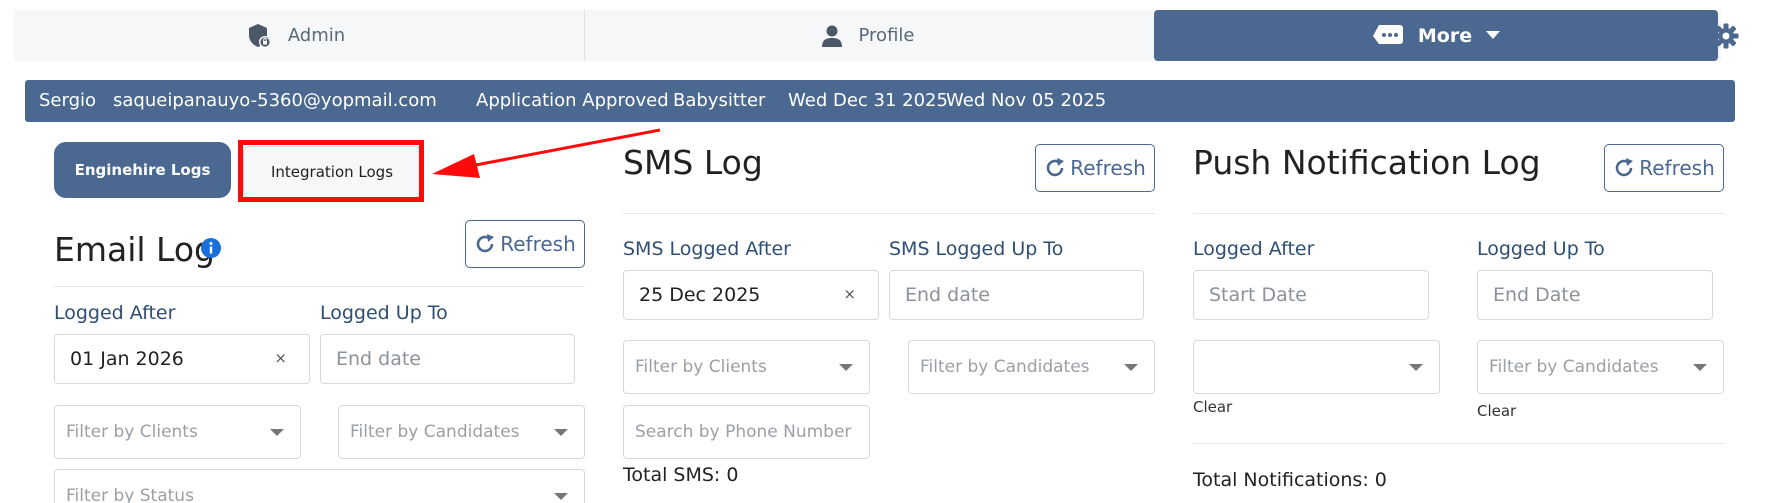  Describe the element at coordinates (947, 295) in the screenshot. I see `sms-upto-placeholder: End date` at that location.